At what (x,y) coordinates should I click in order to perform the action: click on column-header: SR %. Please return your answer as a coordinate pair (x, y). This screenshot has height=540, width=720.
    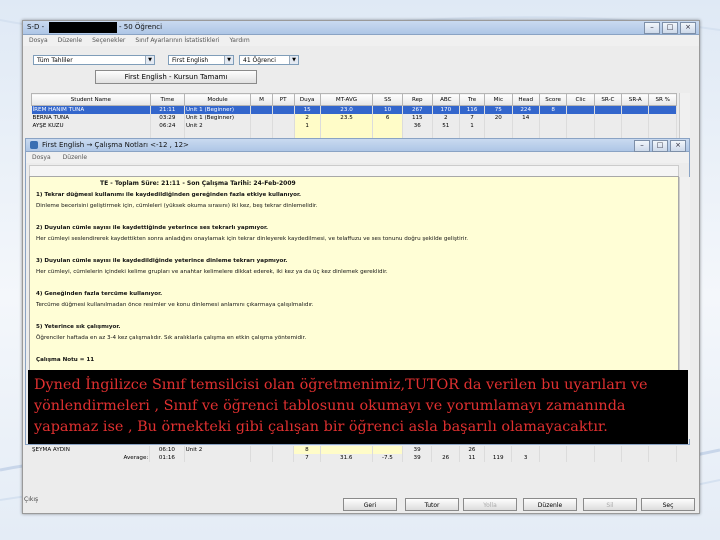
    Looking at the image, I should click on (662, 99).